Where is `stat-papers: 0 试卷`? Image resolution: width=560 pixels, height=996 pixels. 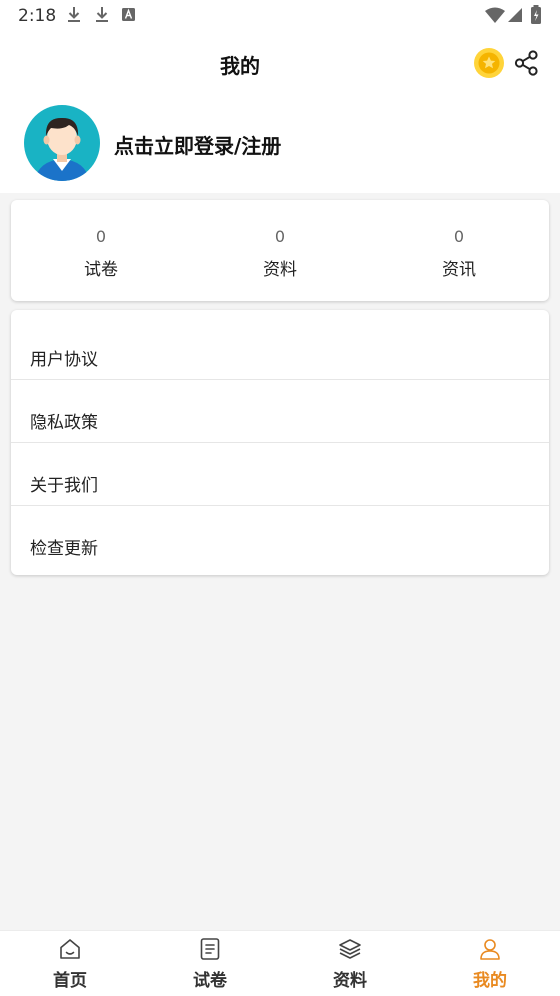
stat-papers: 0 试卷 is located at coordinates (101, 250).